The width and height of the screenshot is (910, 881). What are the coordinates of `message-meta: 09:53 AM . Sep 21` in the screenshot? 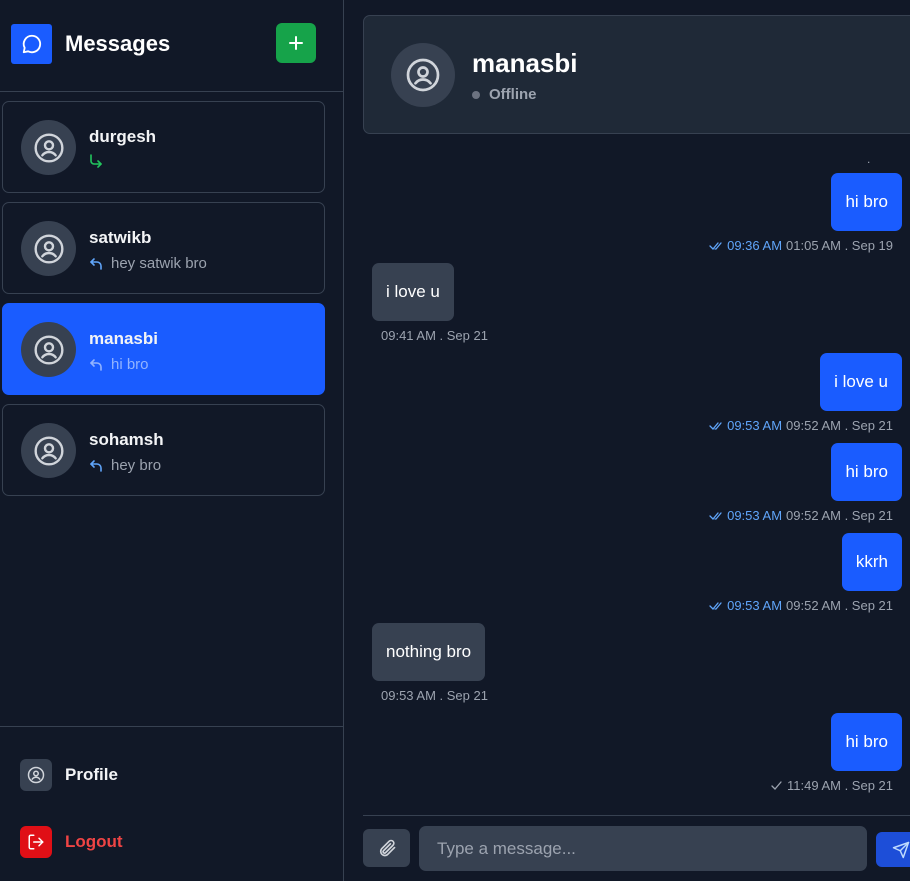 It's located at (434, 695).